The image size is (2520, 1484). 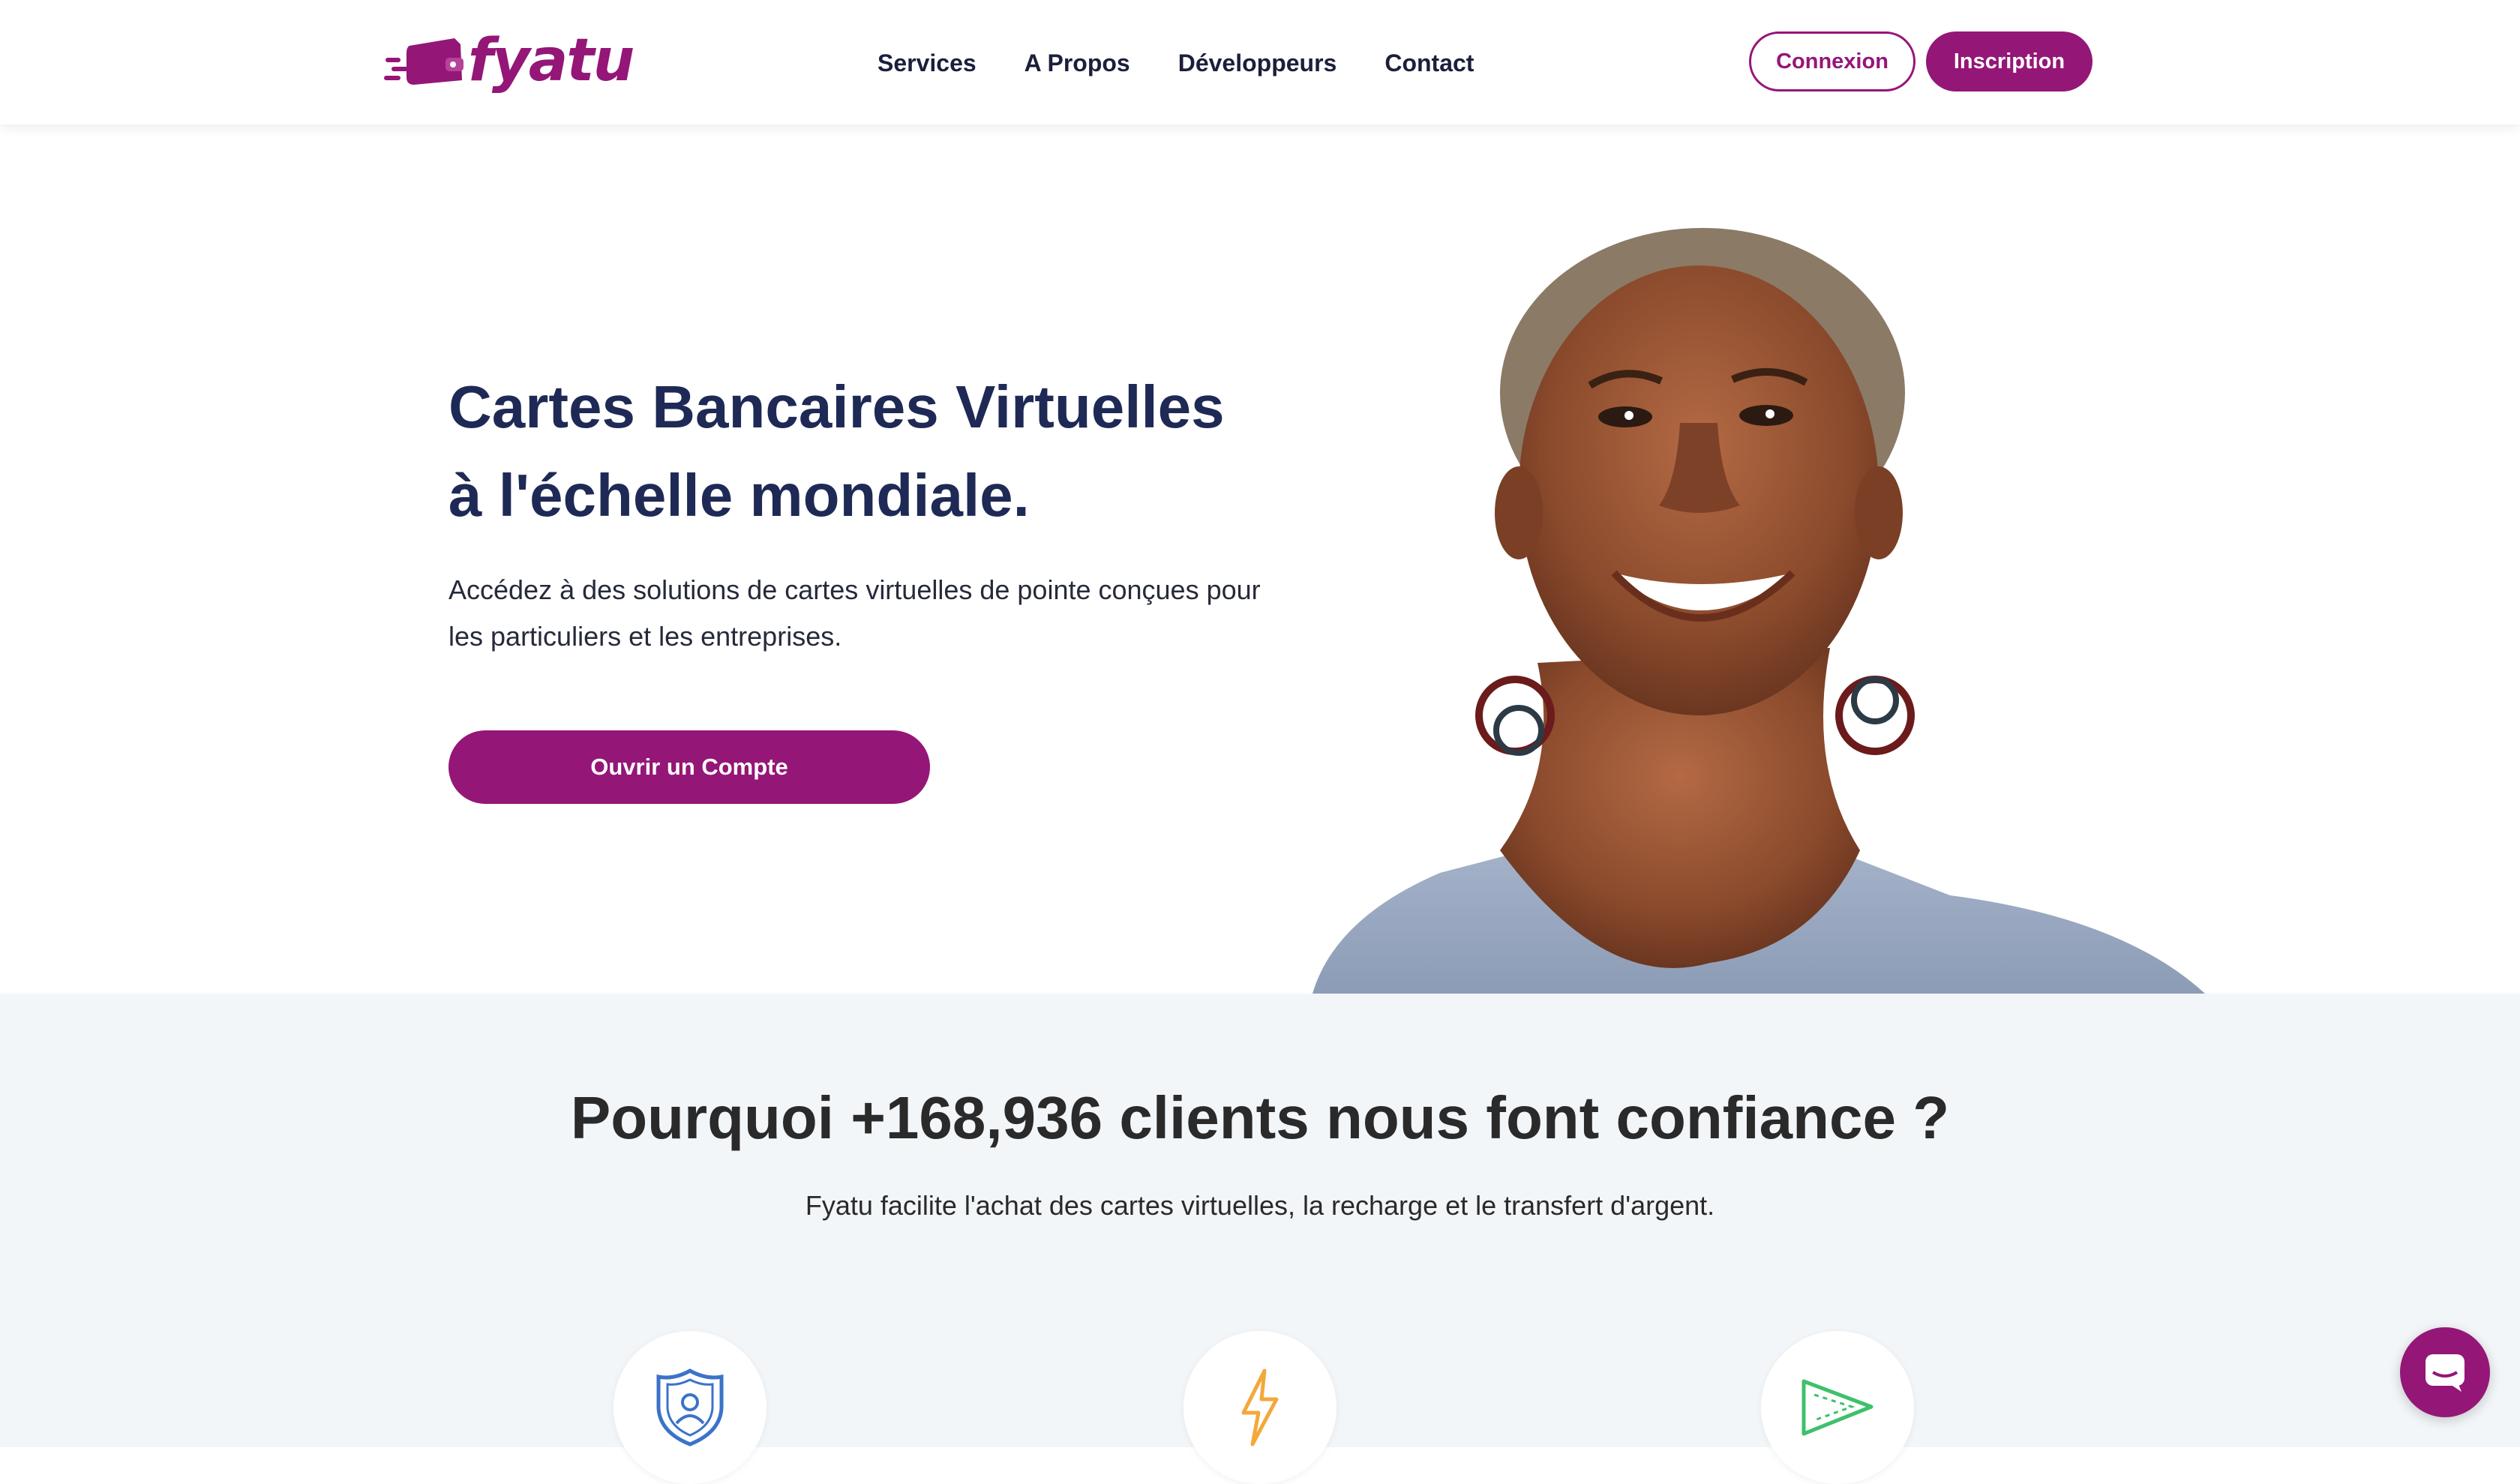 I want to click on logo: fyatu, so click(x=509, y=60).